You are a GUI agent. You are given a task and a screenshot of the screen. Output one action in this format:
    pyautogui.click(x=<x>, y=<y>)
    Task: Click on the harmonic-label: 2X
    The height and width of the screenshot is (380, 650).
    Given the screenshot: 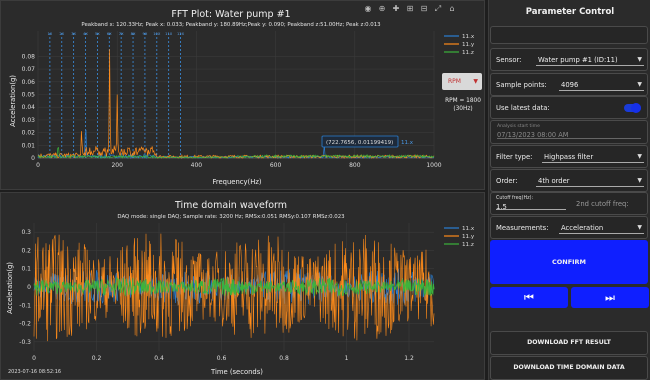 What is the action you would take?
    pyautogui.click(x=61, y=34)
    